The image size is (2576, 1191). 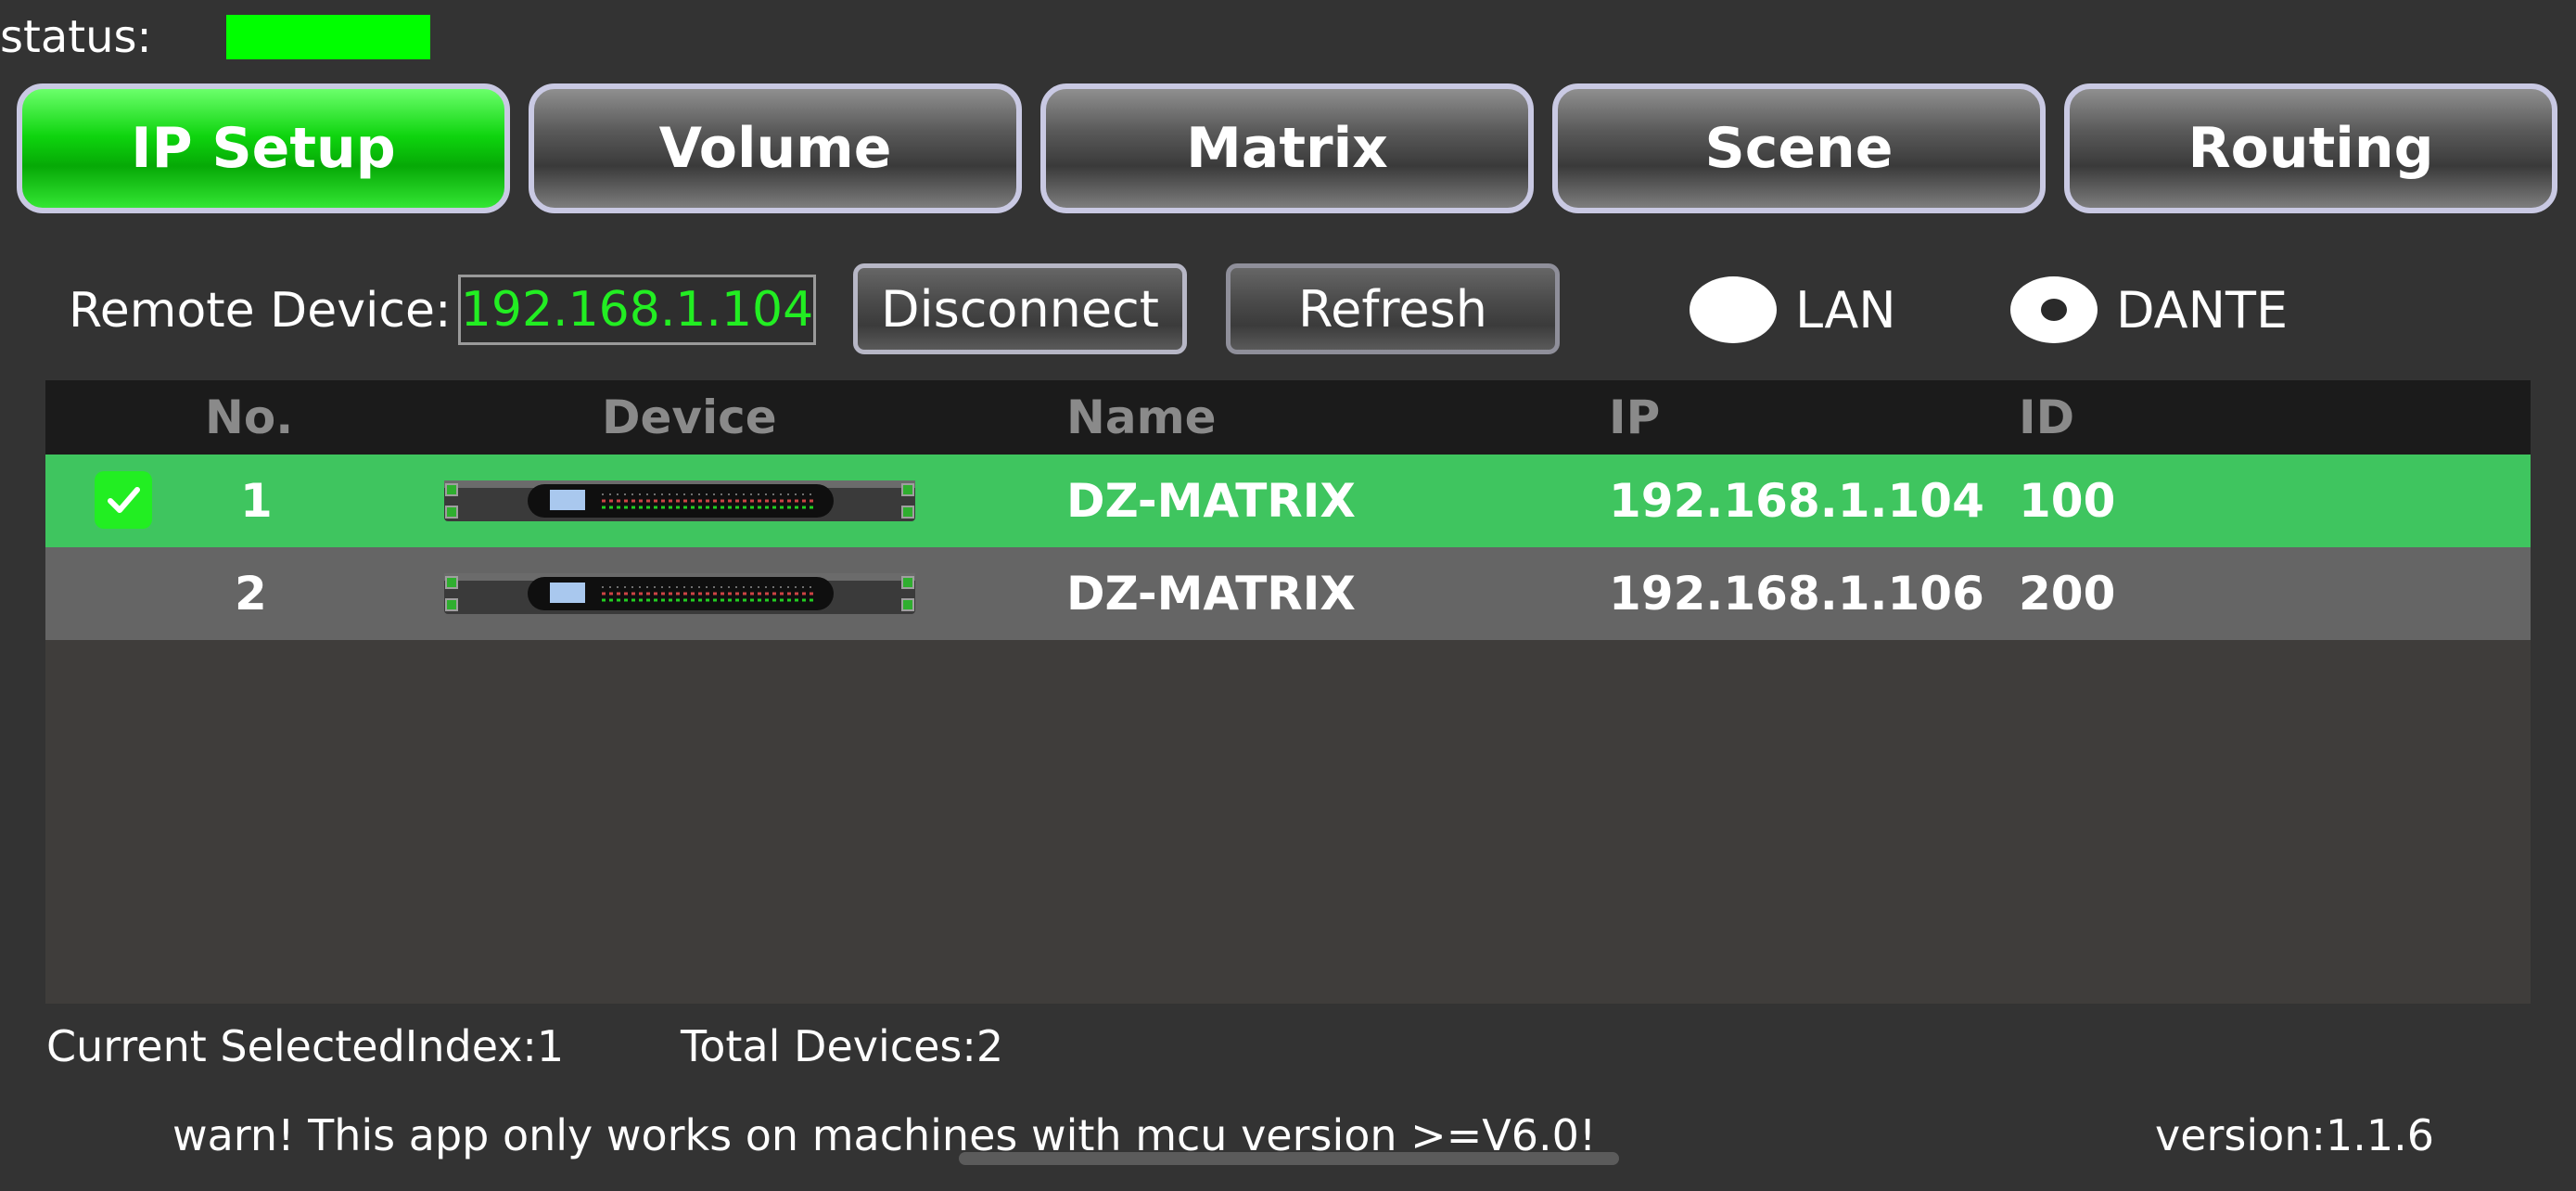 I want to click on header-ip: IP, so click(x=1635, y=417).